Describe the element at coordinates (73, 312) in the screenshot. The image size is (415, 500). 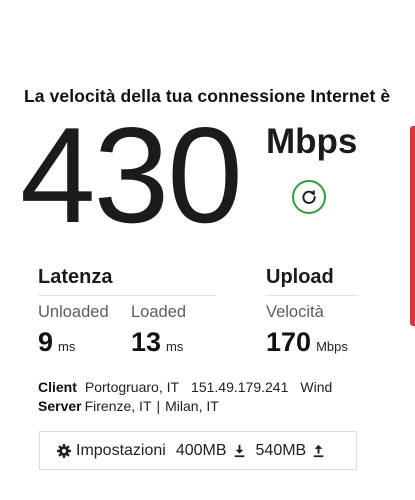
I see `unloaded-latency-label: Unloaded` at that location.